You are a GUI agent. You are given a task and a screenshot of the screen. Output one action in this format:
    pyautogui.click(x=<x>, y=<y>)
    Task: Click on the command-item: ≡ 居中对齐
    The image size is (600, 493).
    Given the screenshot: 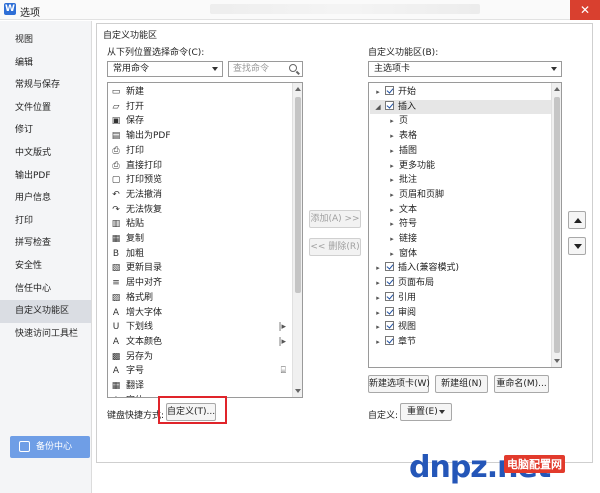 What is the action you would take?
    pyautogui.click(x=198, y=283)
    